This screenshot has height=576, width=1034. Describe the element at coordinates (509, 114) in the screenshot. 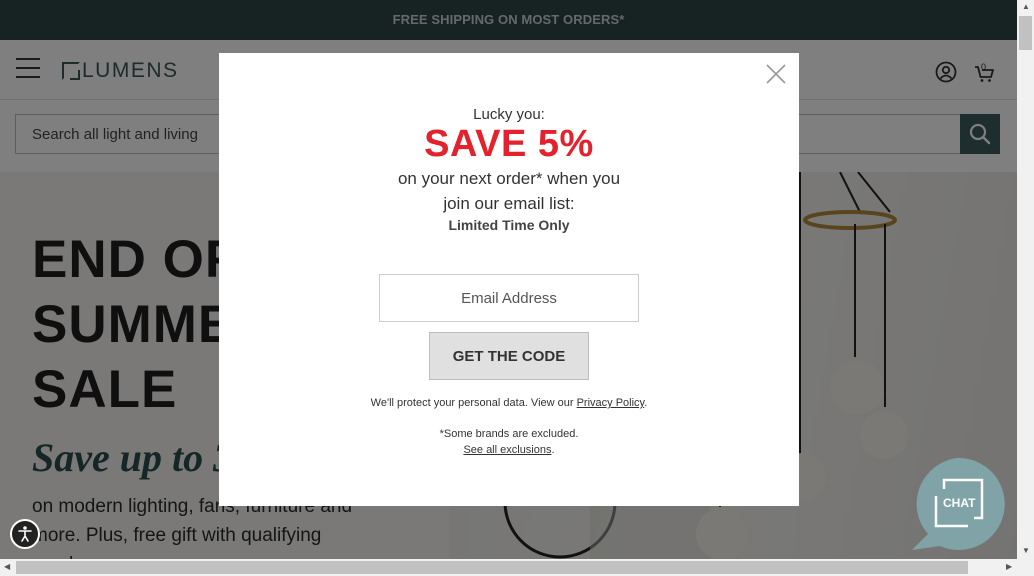

I see `modal-intro: Lucky you:` at that location.